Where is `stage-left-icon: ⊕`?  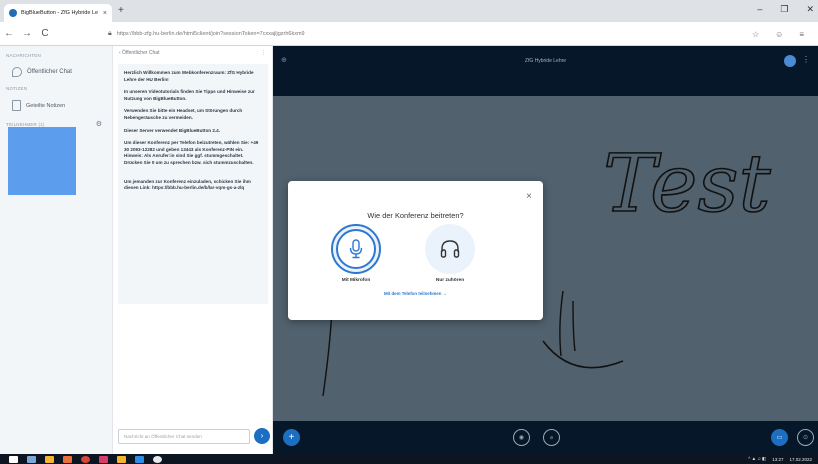
stage-left-icon: ⊕ is located at coordinates (284, 60).